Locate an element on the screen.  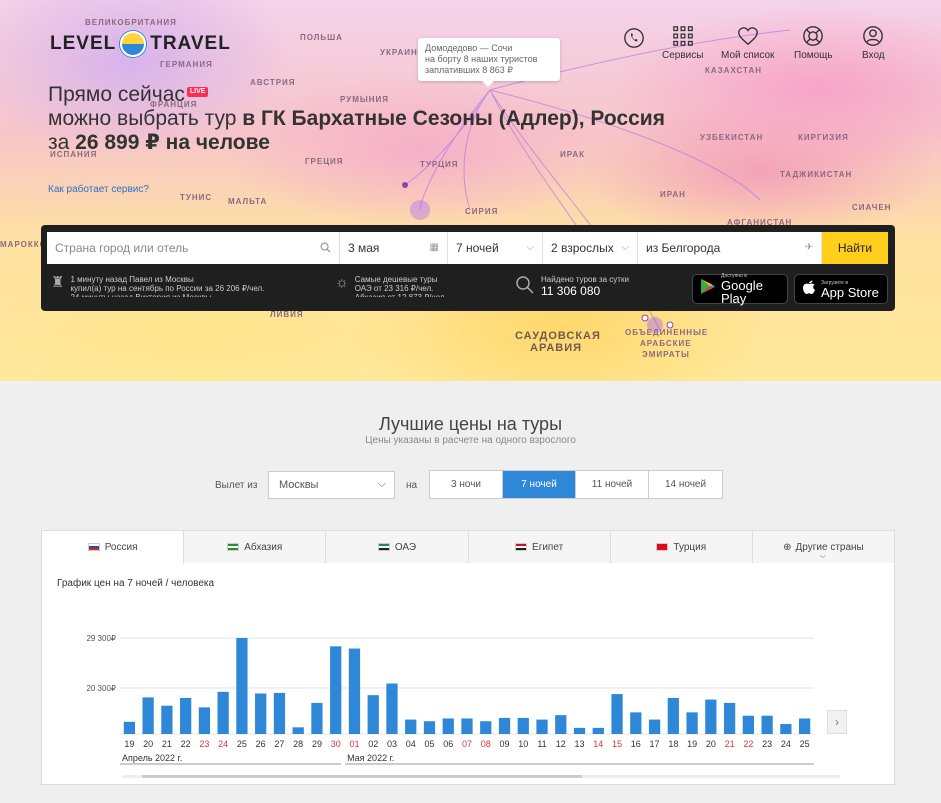
nights-option: 7 ночей is located at coordinates (539, 484).